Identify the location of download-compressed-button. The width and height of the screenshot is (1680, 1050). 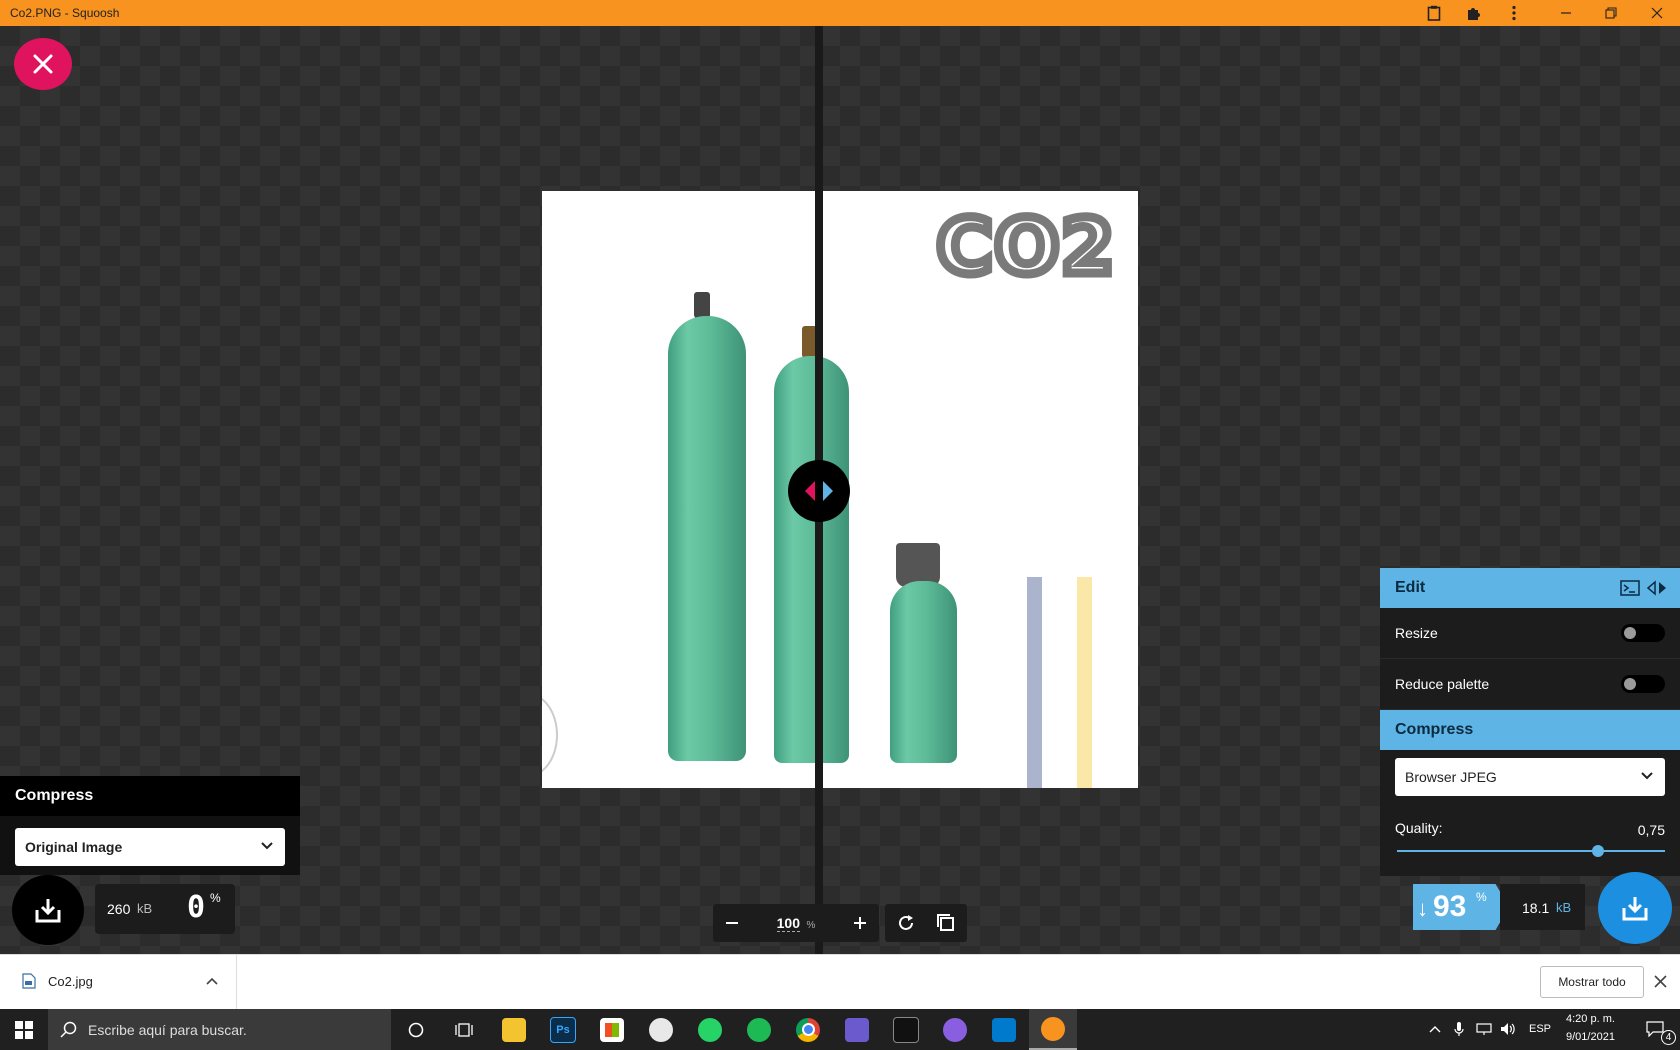
(1635, 908).